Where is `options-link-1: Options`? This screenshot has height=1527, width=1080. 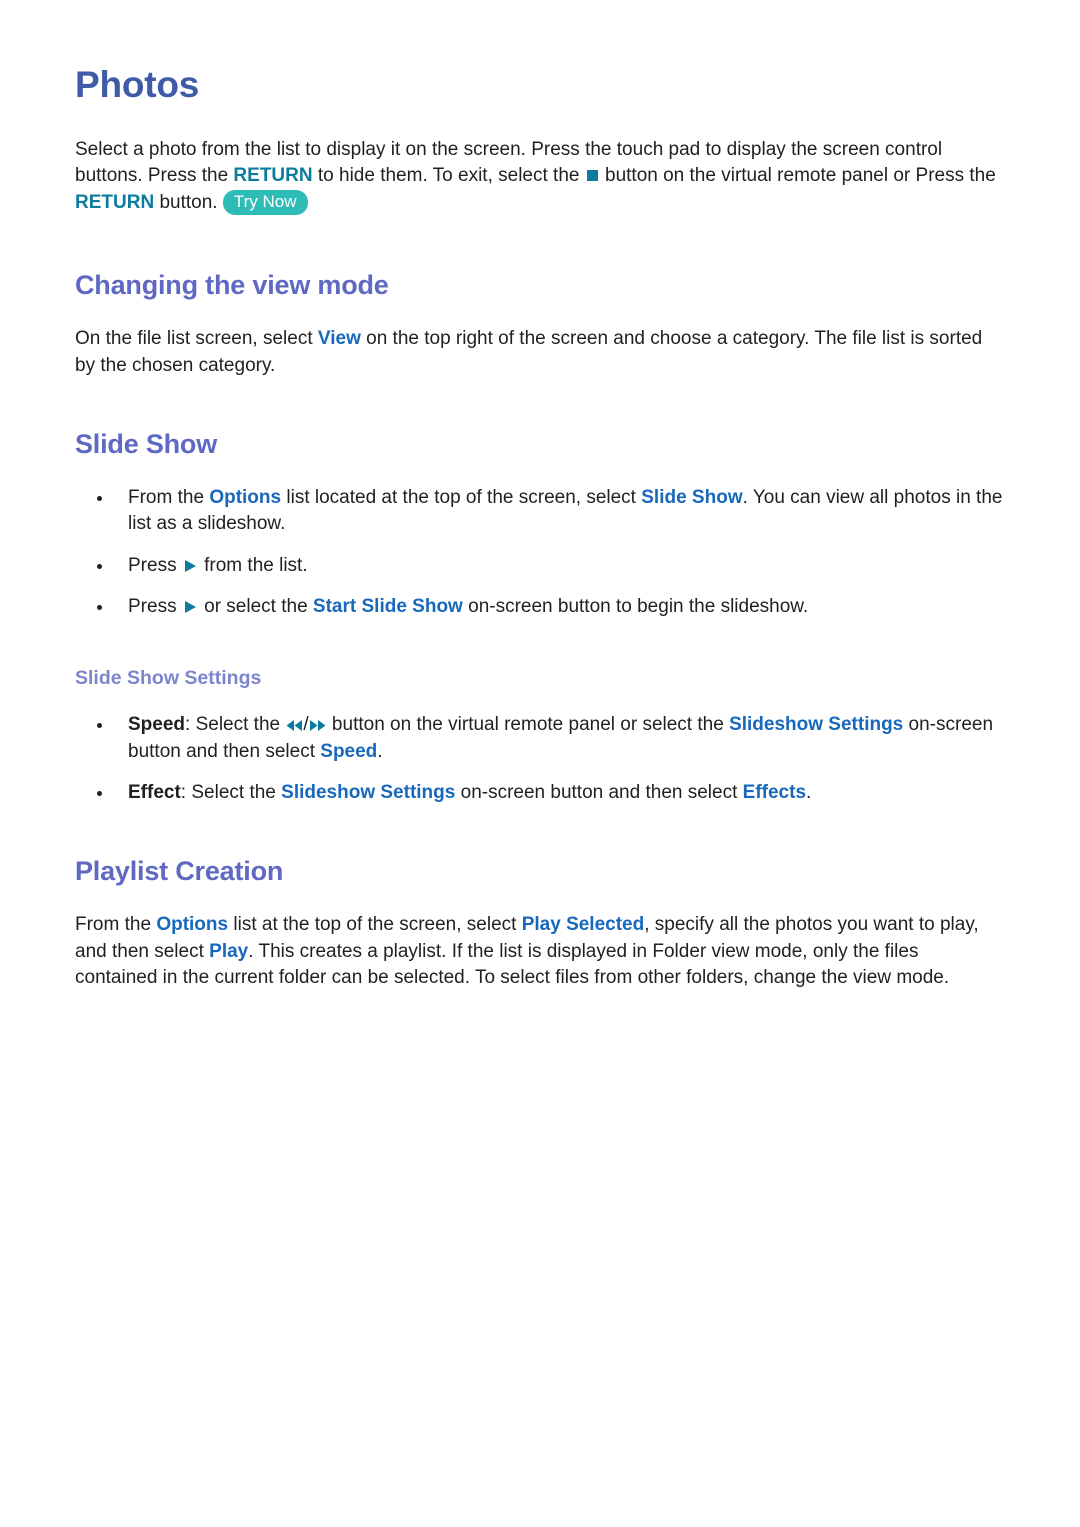
options-link-1: Options is located at coordinates (245, 497).